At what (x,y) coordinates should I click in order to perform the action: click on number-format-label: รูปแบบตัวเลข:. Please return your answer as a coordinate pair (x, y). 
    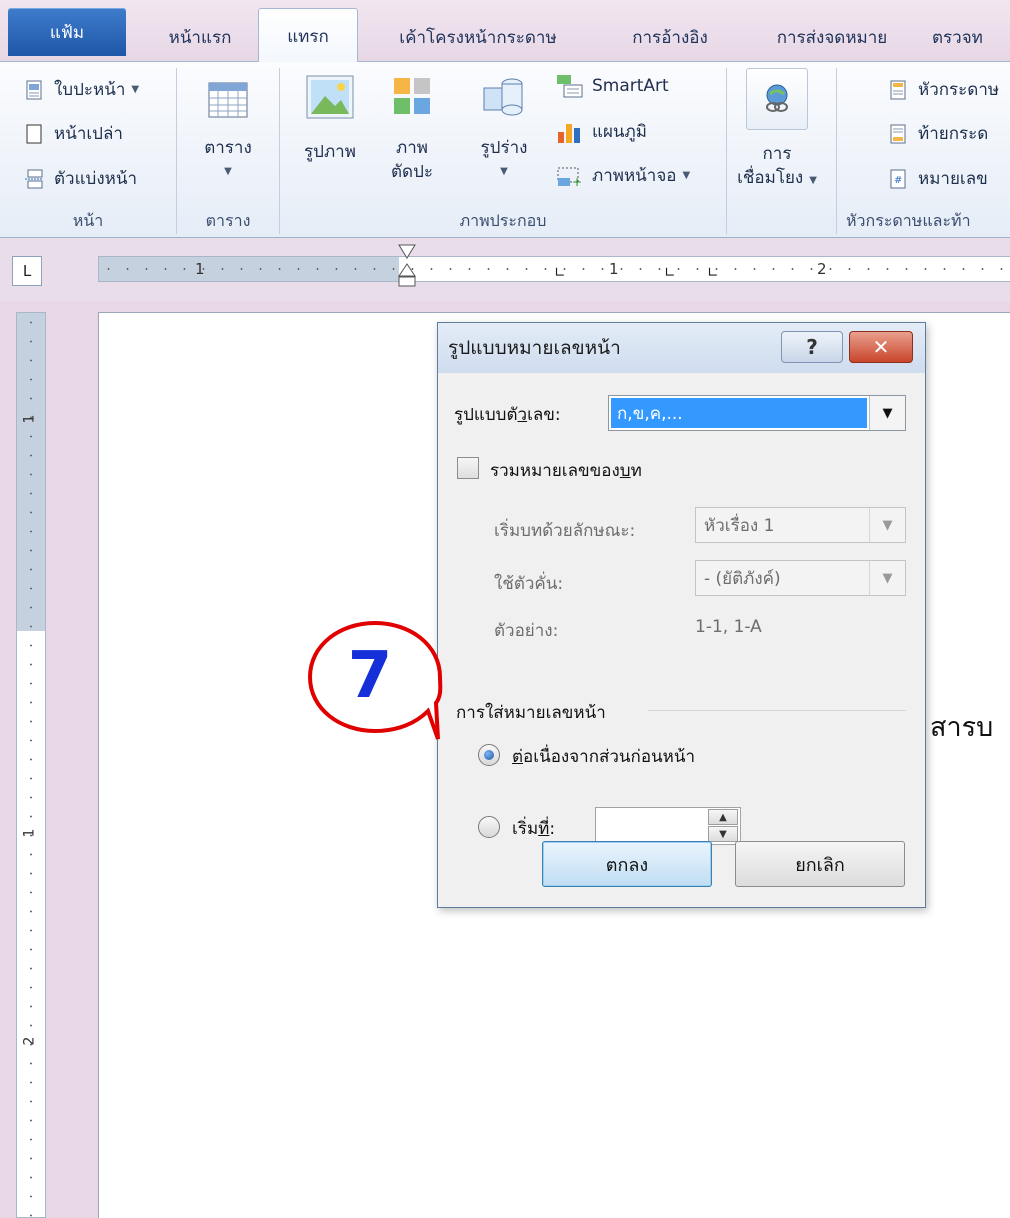
    Looking at the image, I should click on (507, 415).